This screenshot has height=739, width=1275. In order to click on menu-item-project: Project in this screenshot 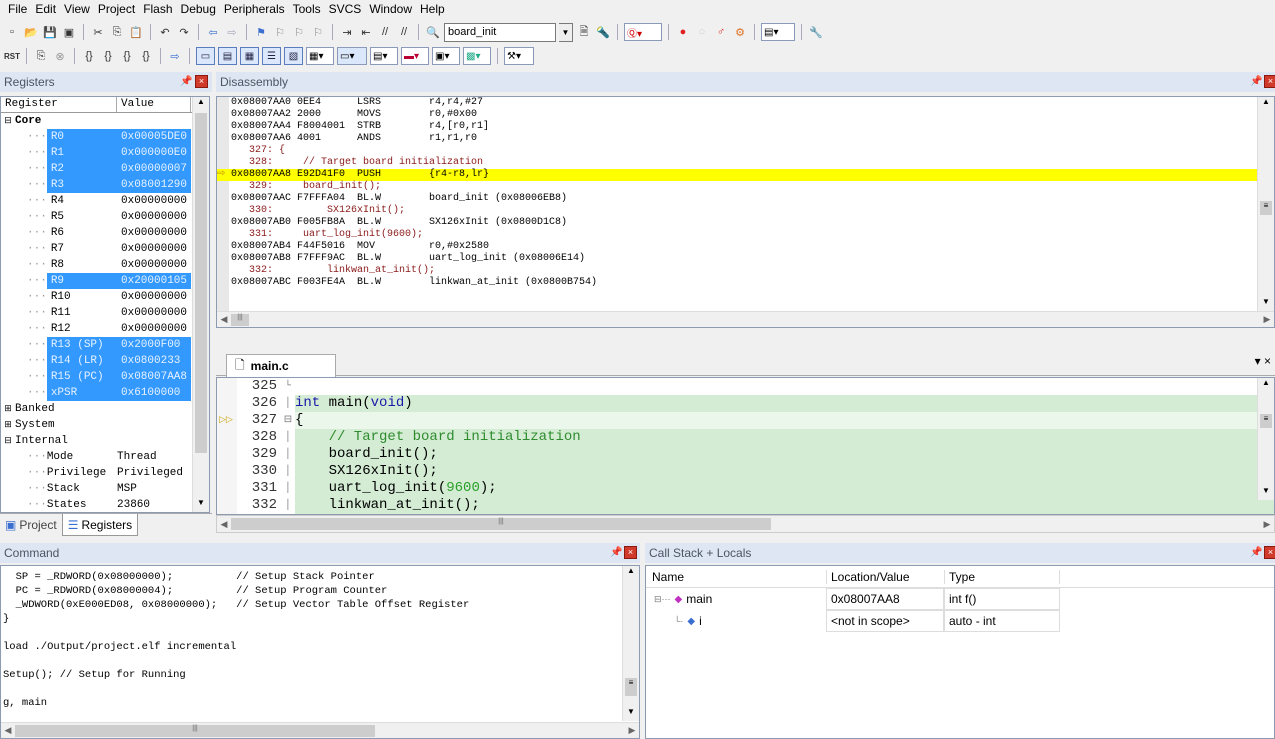, I will do `click(116, 9)`.